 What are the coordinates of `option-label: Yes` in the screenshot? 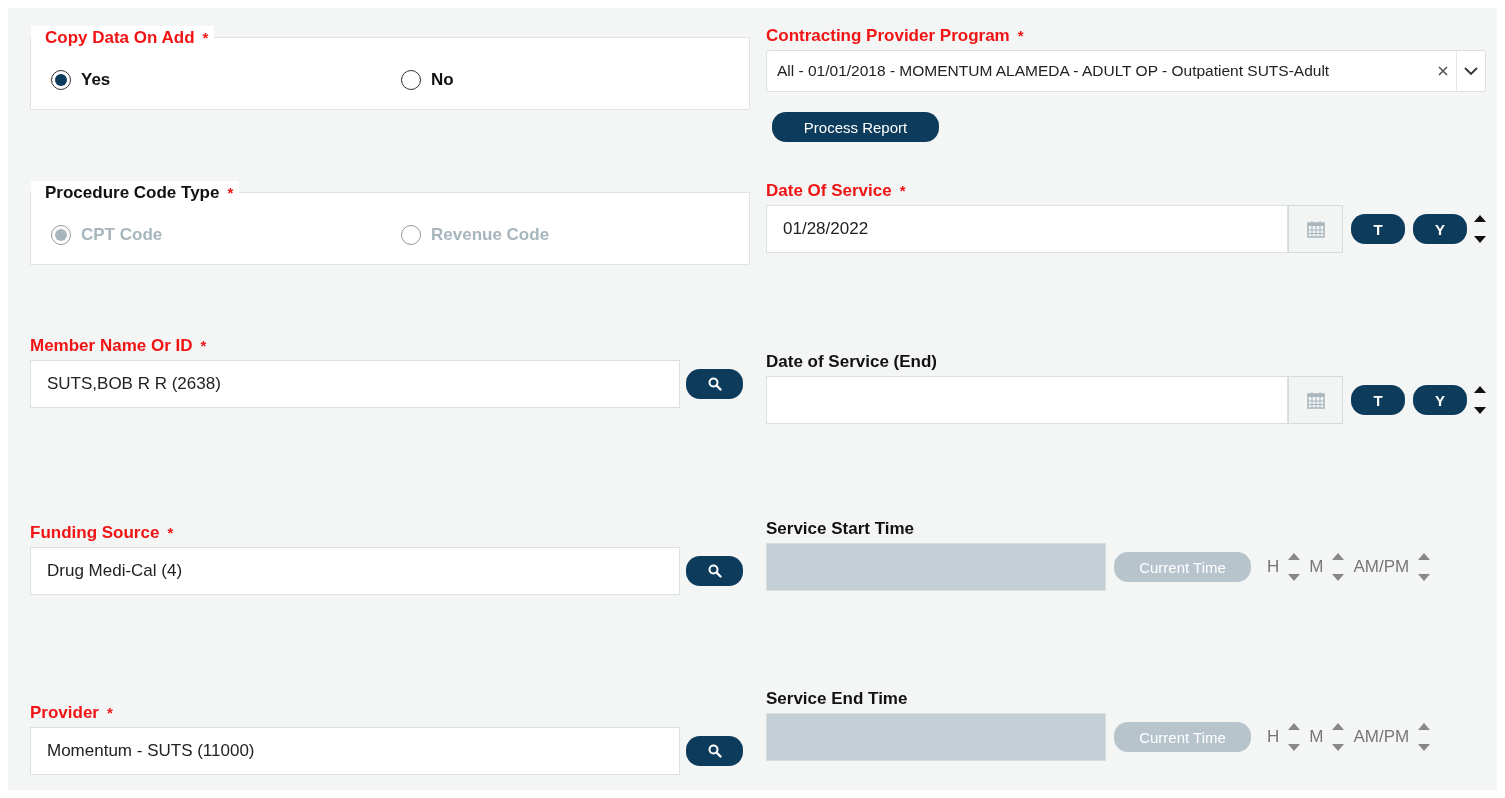 It's located at (96, 80).